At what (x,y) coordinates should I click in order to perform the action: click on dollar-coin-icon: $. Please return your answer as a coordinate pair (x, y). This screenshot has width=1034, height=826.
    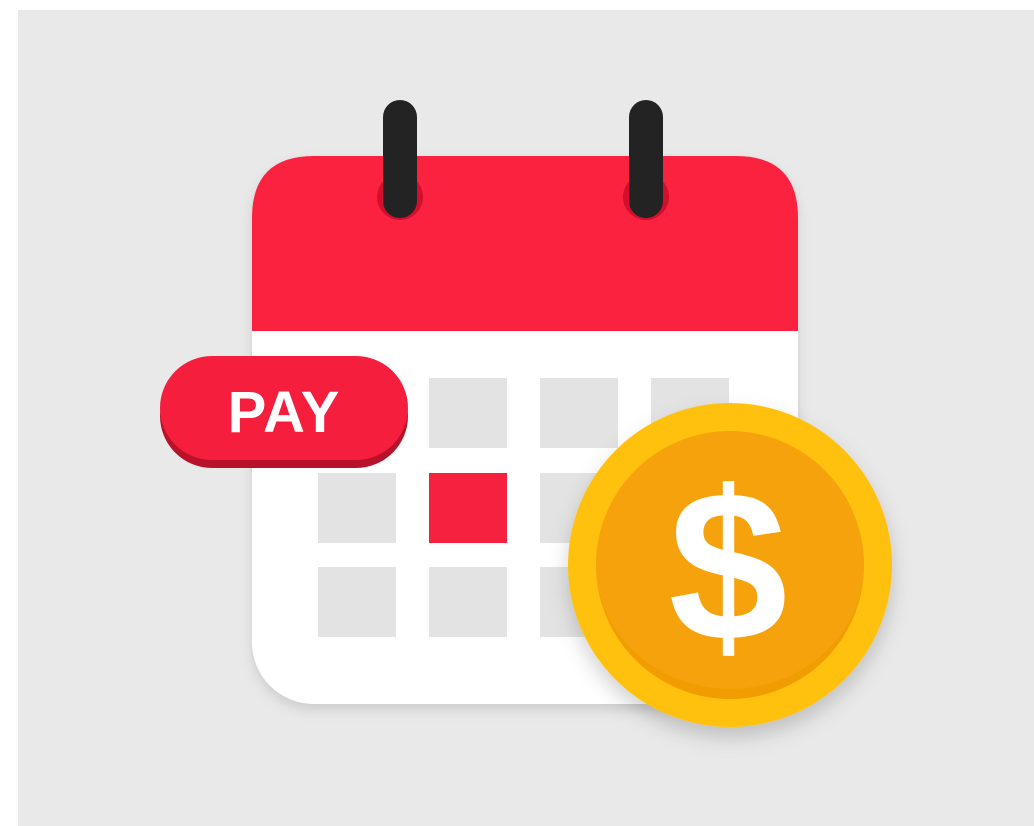
    Looking at the image, I should click on (730, 565).